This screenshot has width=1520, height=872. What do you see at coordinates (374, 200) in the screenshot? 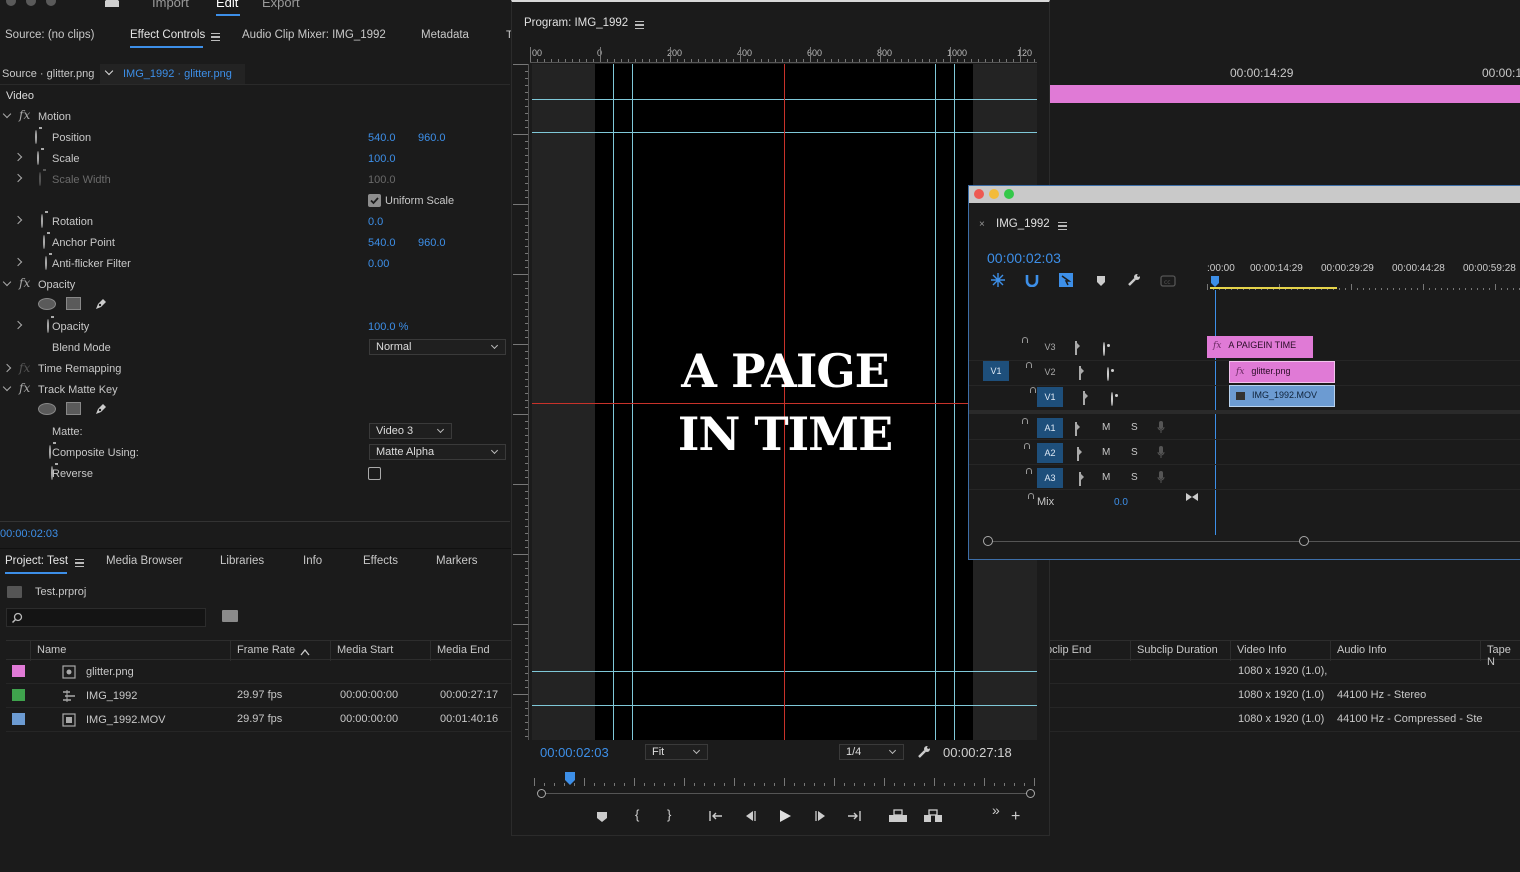
I see `uniform-scale-checkbox` at bounding box center [374, 200].